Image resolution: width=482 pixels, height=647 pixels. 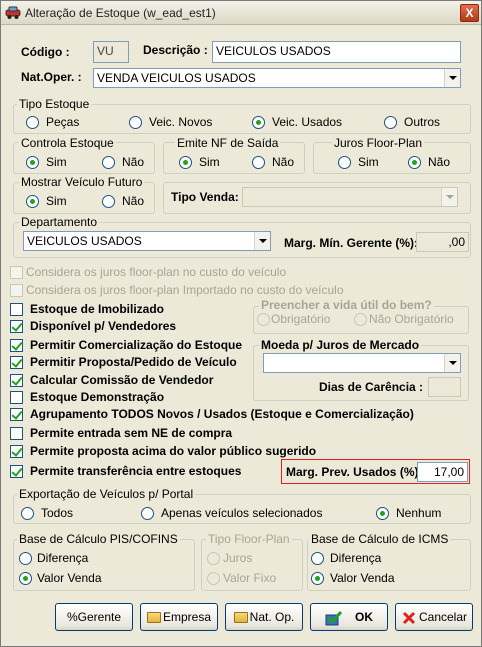 I want to click on radio-icms-diferenca, so click(x=317, y=558).